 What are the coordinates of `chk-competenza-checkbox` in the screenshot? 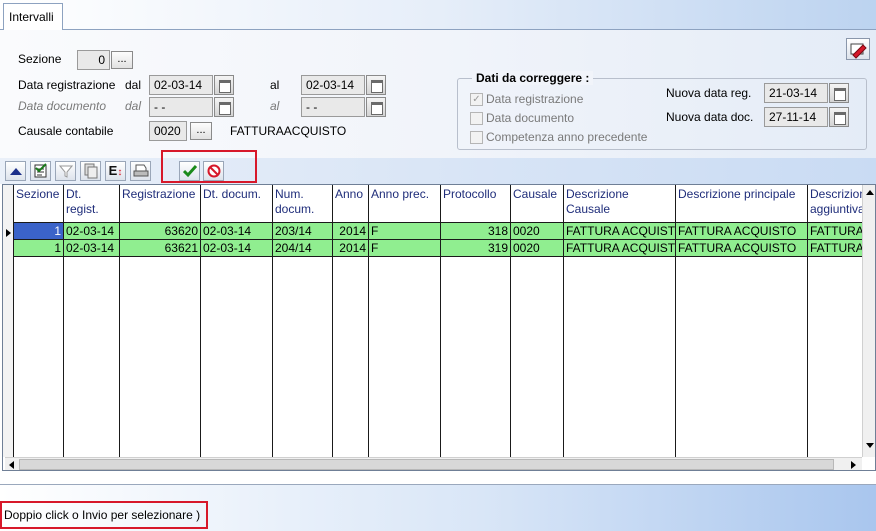 It's located at (476, 137).